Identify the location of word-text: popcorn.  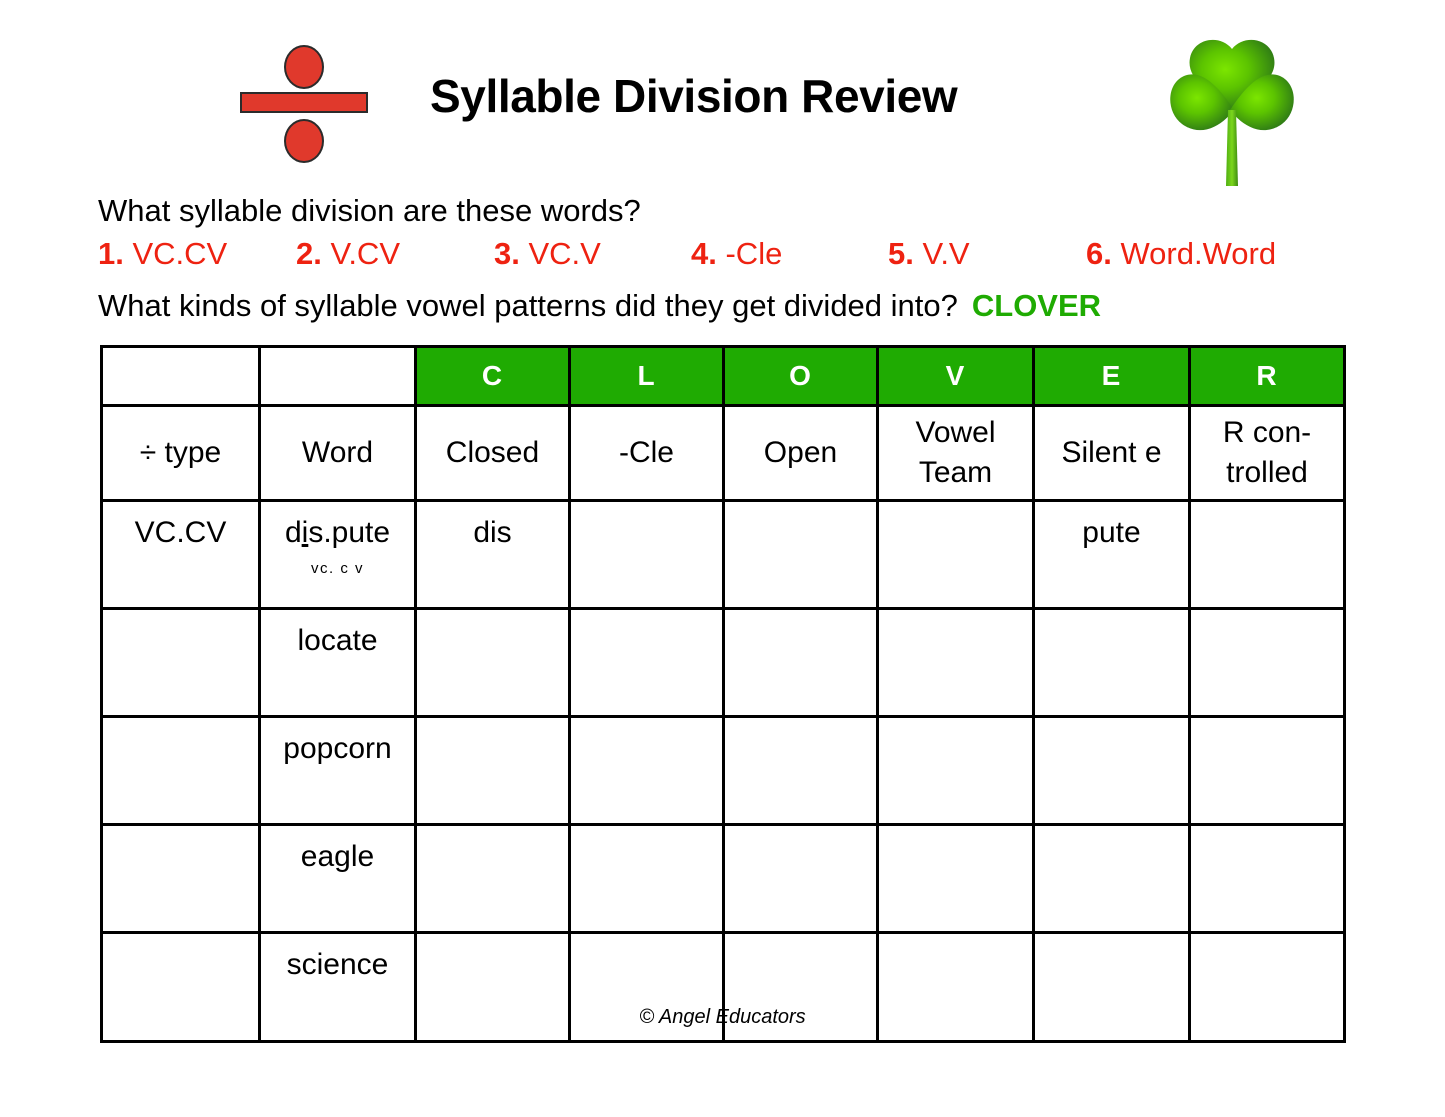
(337, 748).